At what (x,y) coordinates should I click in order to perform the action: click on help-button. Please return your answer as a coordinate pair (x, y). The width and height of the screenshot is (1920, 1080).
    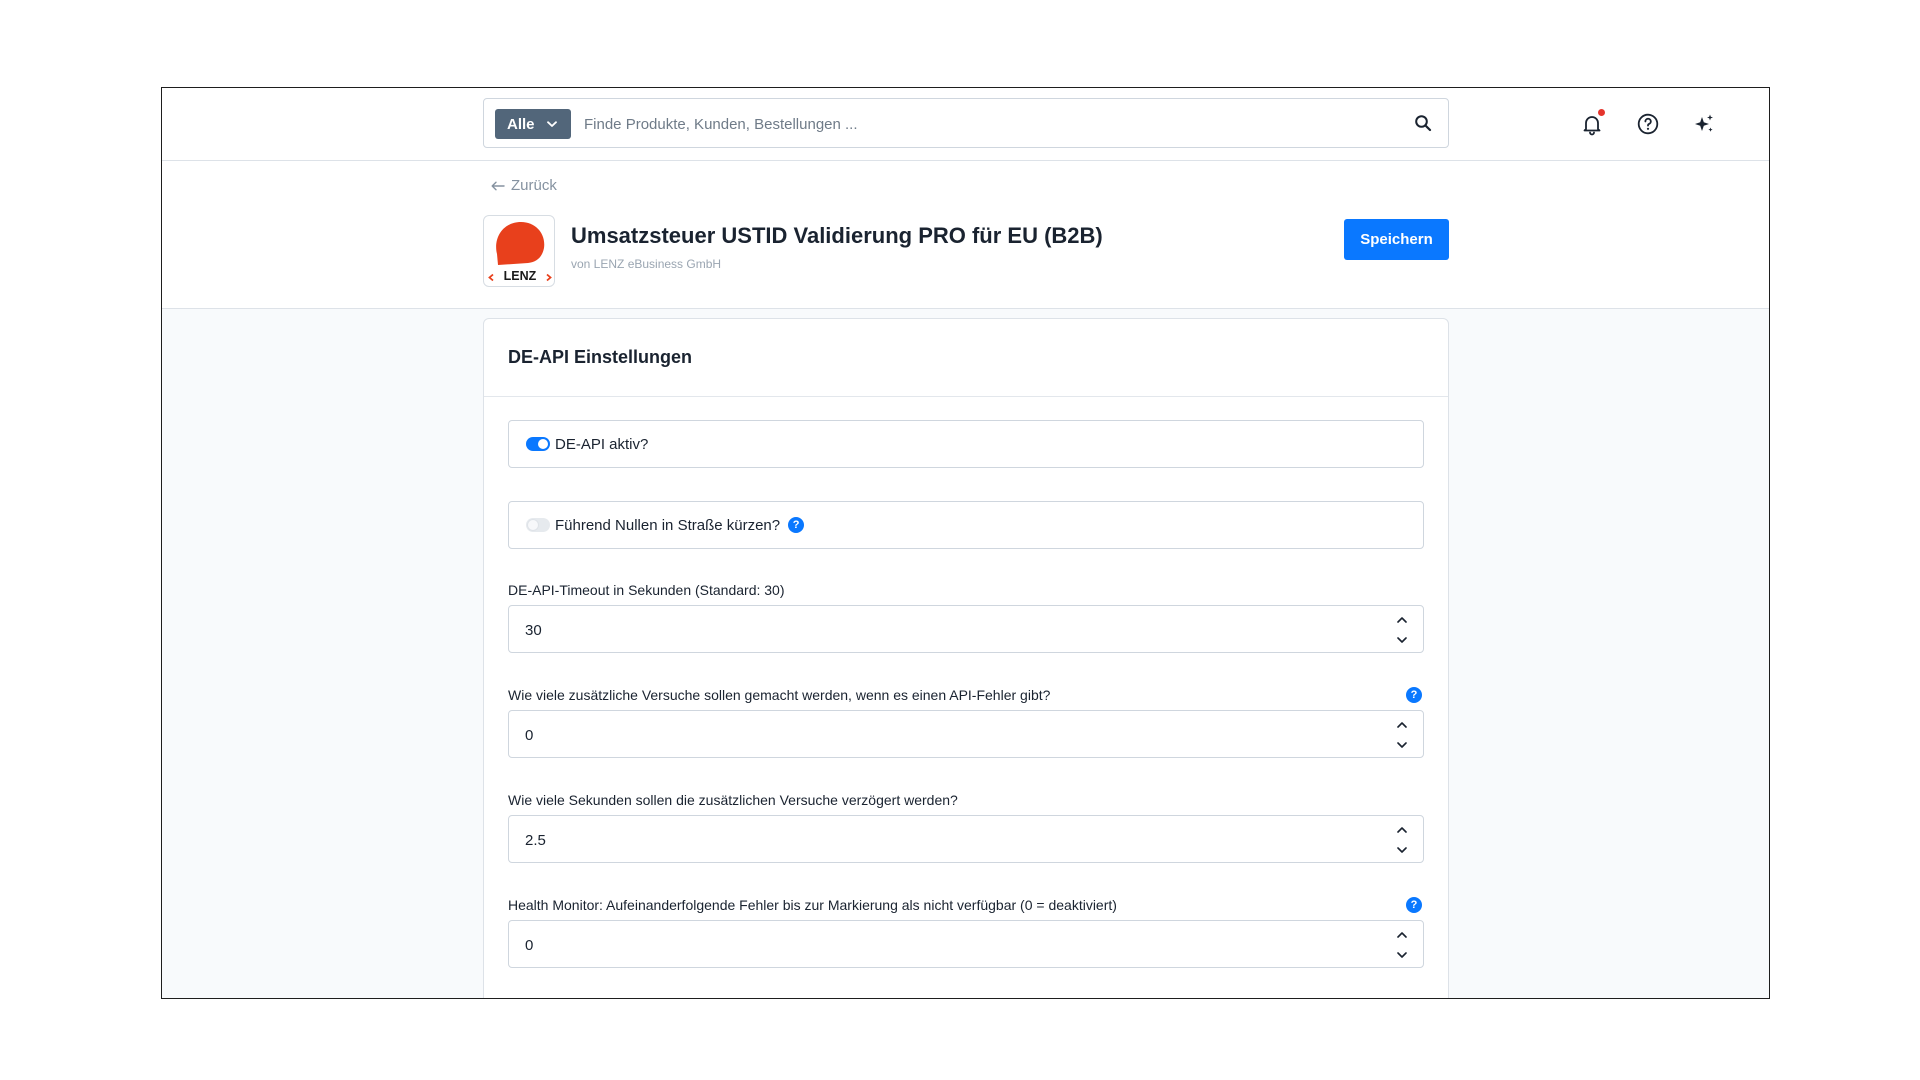
    Looking at the image, I should click on (1648, 124).